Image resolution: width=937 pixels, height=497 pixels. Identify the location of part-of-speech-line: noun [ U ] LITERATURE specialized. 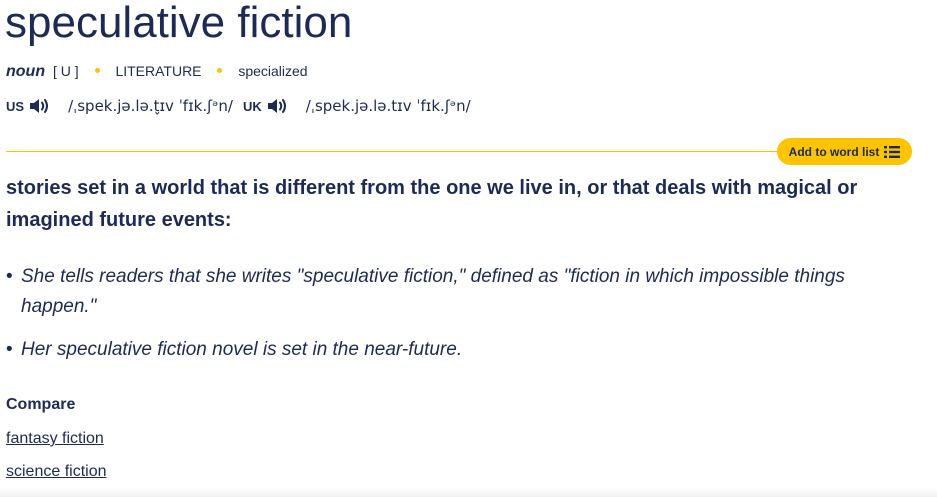
(157, 72).